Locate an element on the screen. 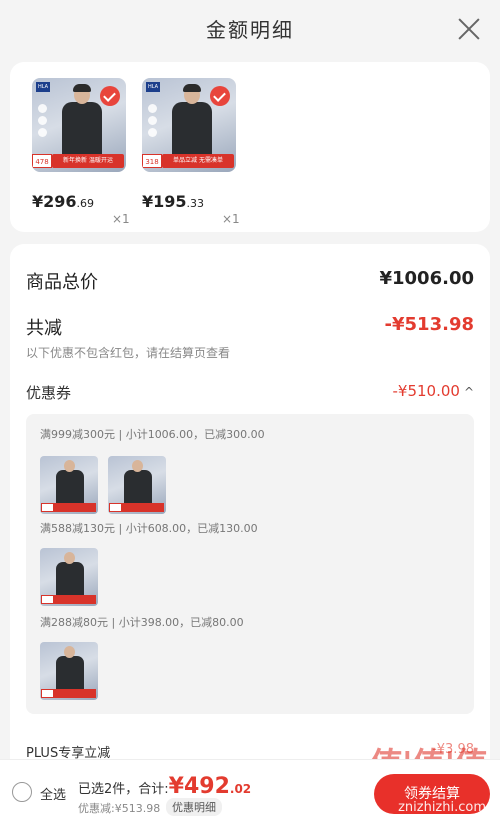 This screenshot has height=819, width=500. product-price: ¥296.69 is located at coordinates (63, 201).